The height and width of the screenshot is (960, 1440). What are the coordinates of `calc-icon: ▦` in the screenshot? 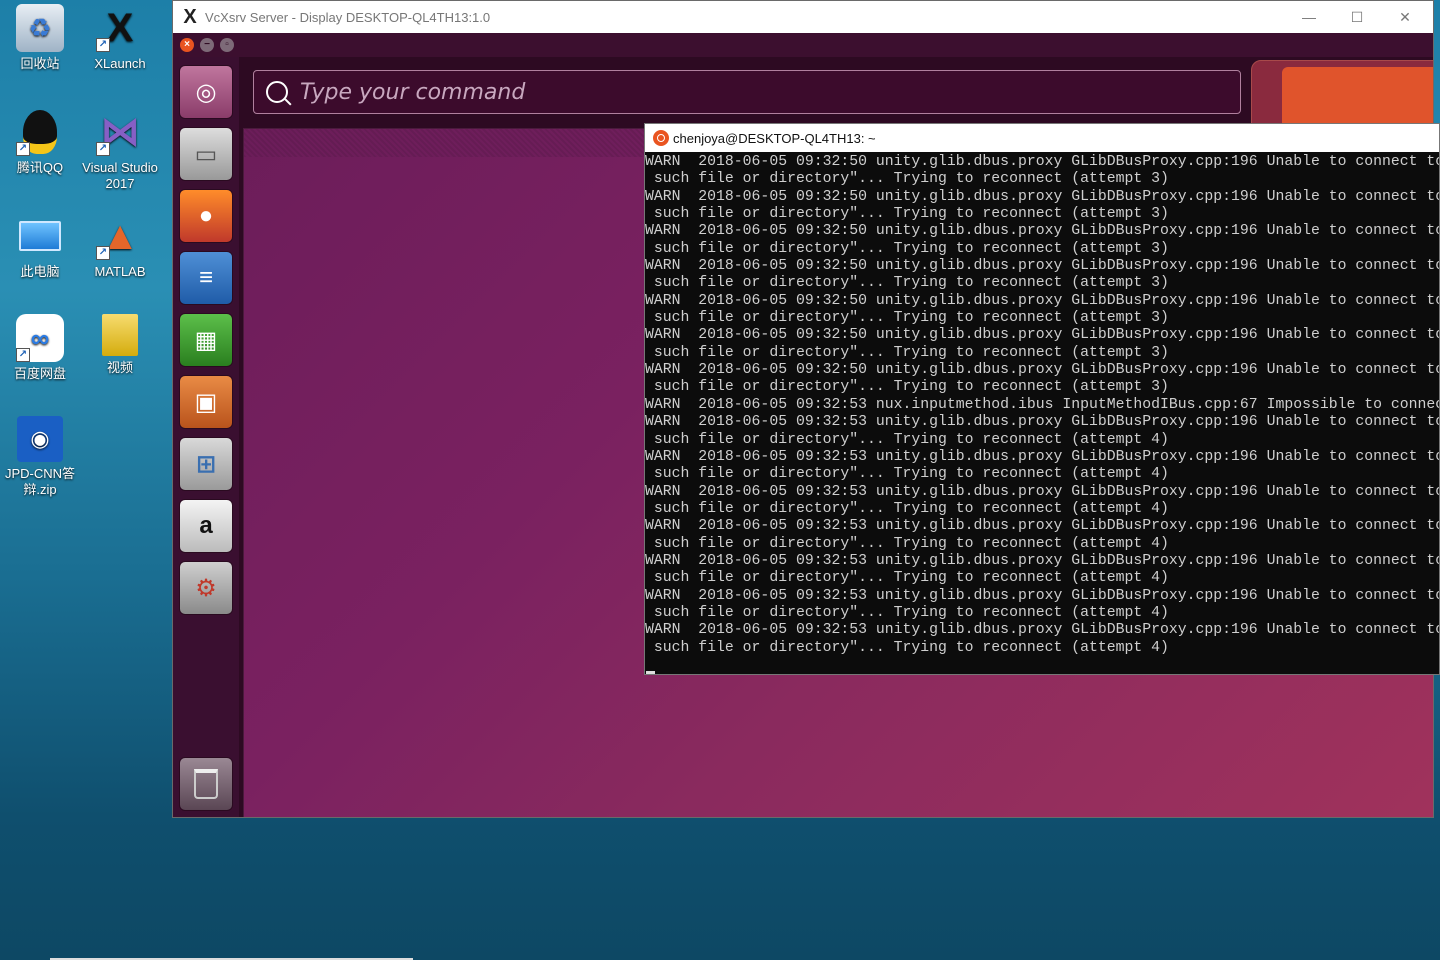 It's located at (206, 340).